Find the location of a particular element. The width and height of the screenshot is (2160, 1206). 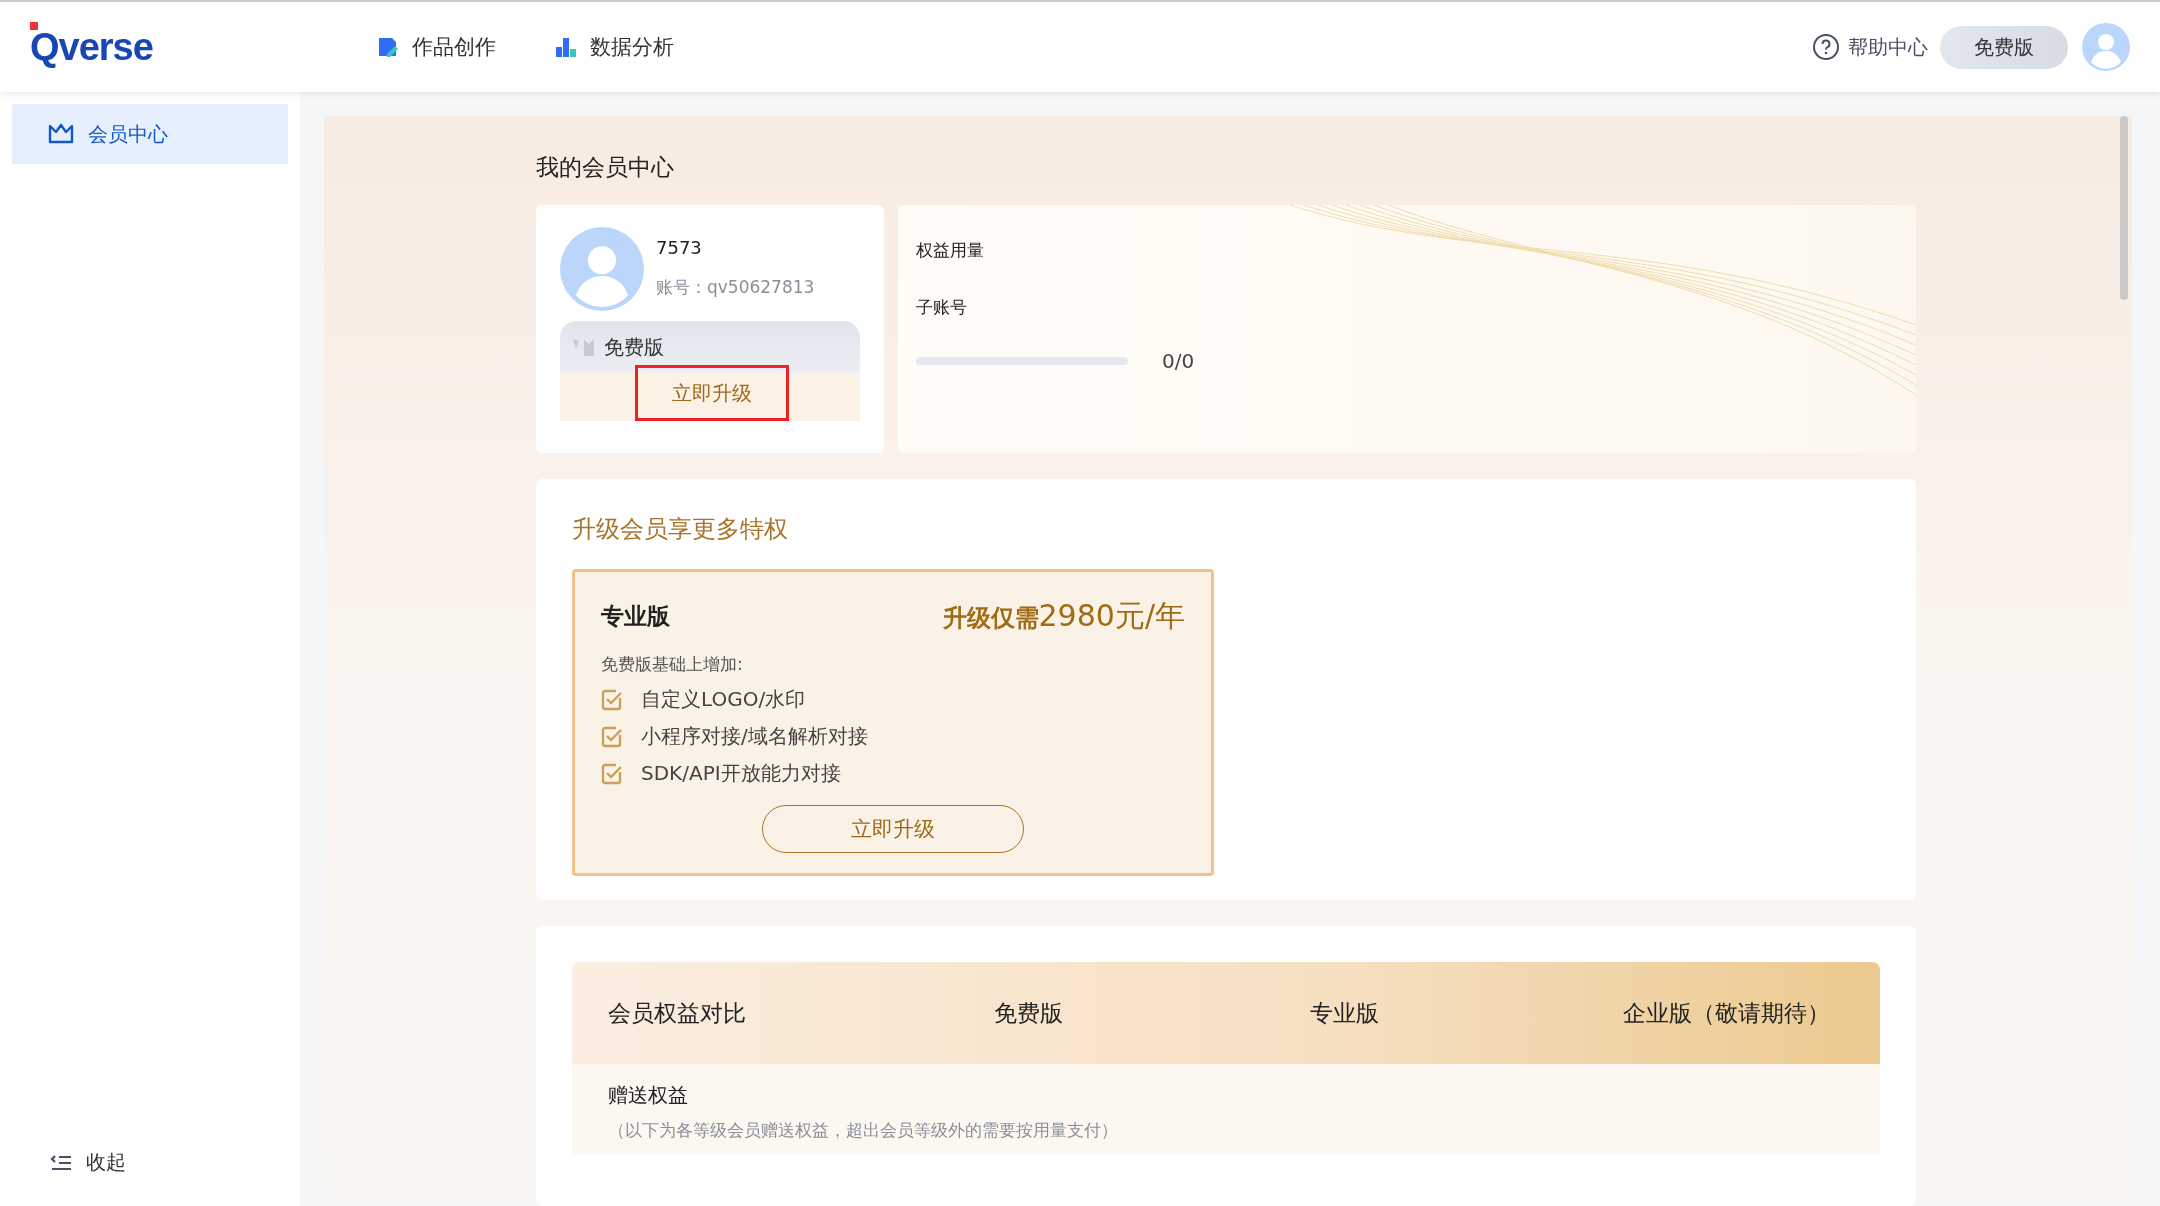

usage-title: 权益用量 is located at coordinates (950, 250).